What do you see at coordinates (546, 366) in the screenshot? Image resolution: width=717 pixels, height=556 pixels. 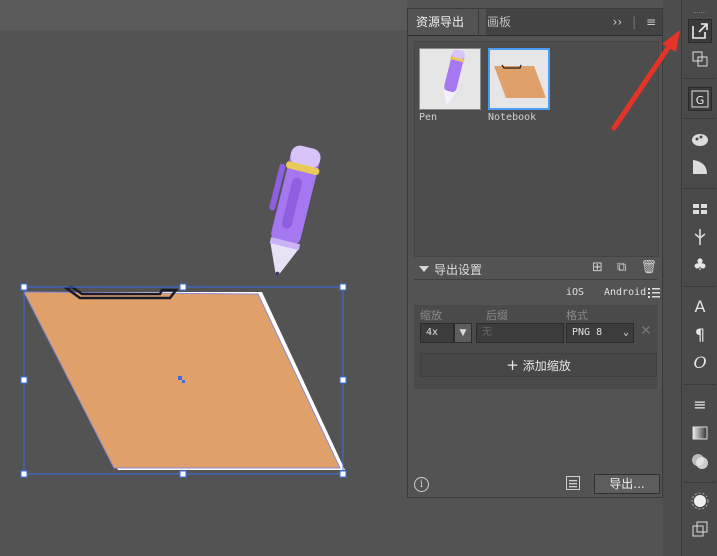 I see `add-scale-label: 添加缩放` at bounding box center [546, 366].